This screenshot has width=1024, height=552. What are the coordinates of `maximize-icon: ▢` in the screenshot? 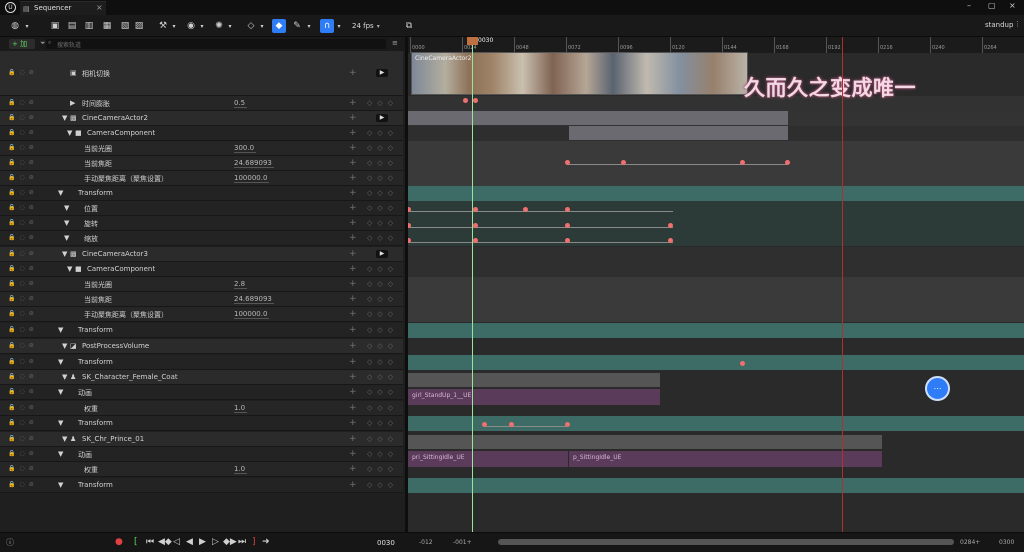 It's located at (992, 5).